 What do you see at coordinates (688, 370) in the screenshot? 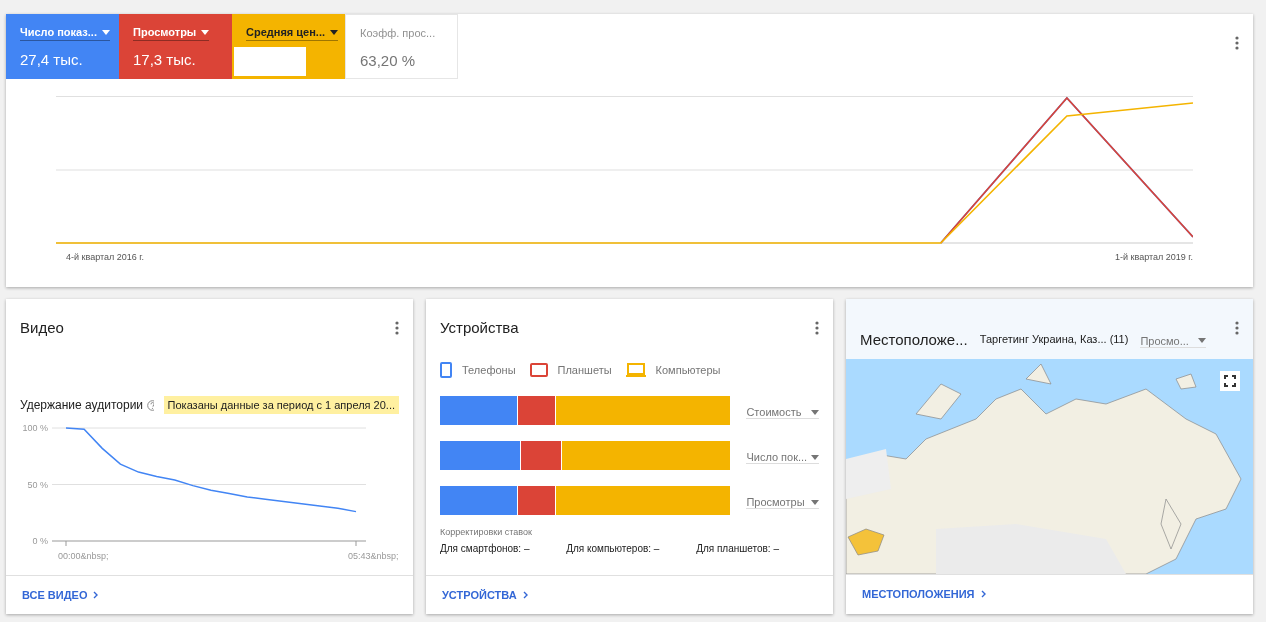
I see `legend-label: Компьютеры` at bounding box center [688, 370].